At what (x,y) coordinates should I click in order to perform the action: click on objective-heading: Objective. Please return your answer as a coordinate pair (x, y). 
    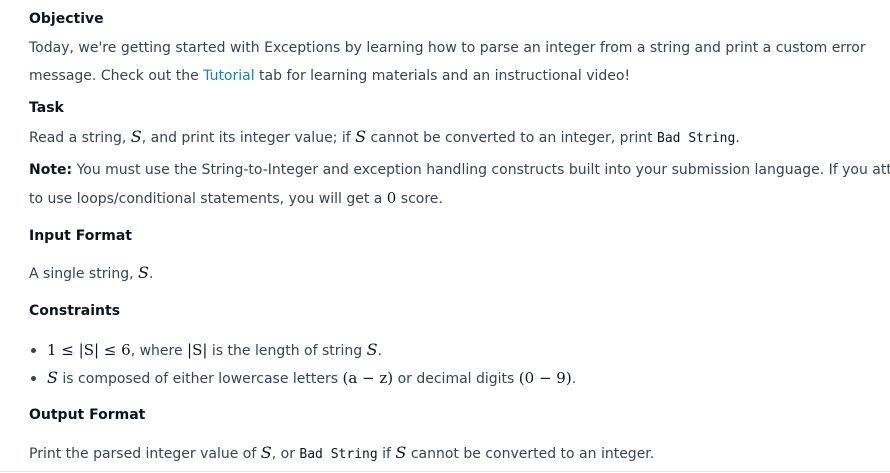
    Looking at the image, I should click on (66, 19).